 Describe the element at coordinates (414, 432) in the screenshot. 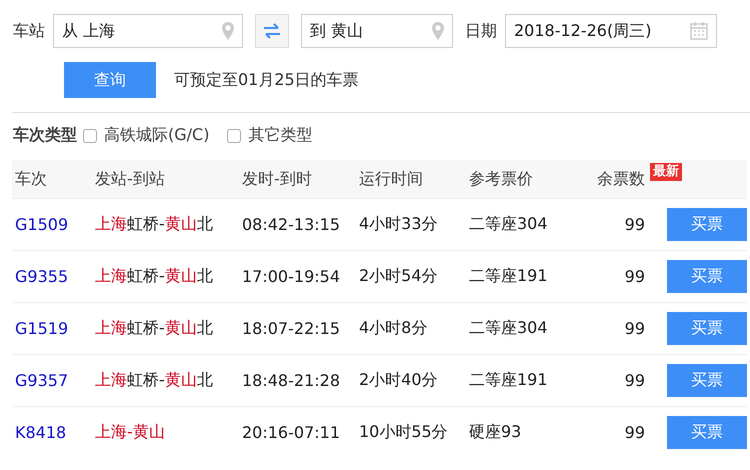

I see `duration-cell: 10小时55分` at that location.